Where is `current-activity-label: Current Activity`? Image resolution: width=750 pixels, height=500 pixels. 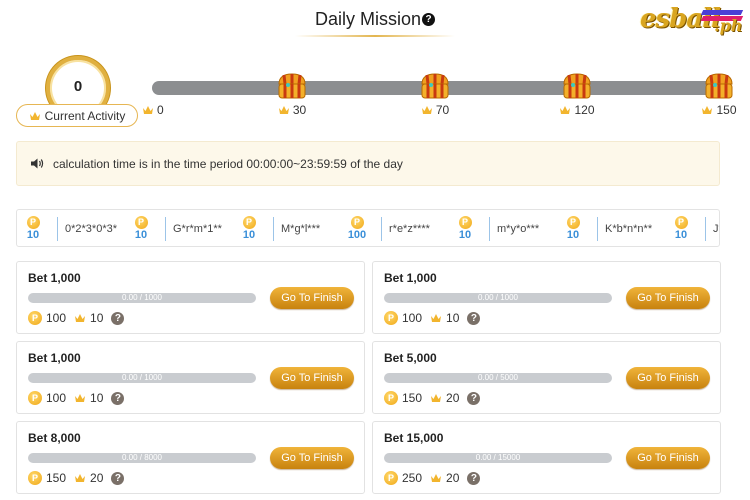
current-activity-label: Current Activity is located at coordinates (85, 115).